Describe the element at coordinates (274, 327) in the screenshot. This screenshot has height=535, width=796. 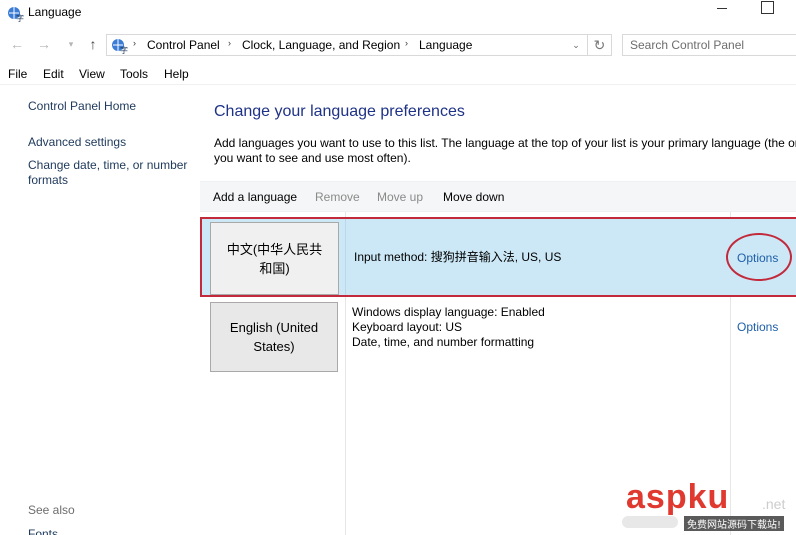
I see `language-name-line1: English (United` at that location.